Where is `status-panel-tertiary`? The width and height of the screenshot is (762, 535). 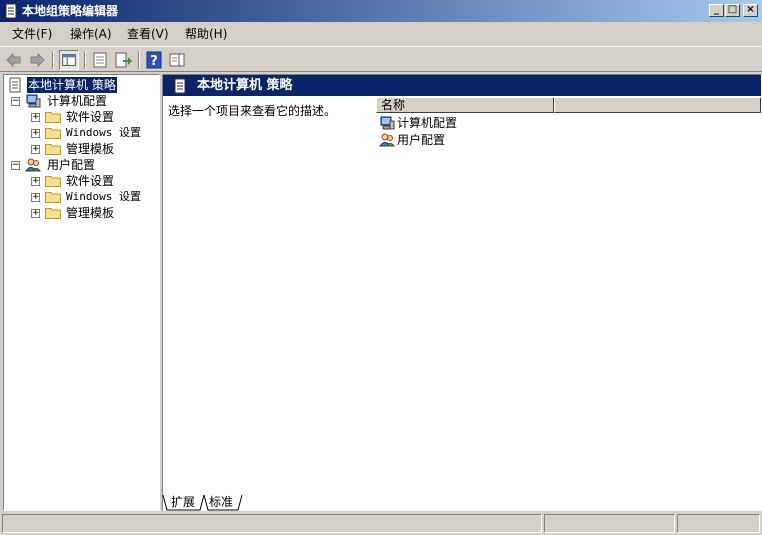 status-panel-tertiary is located at coordinates (718, 523).